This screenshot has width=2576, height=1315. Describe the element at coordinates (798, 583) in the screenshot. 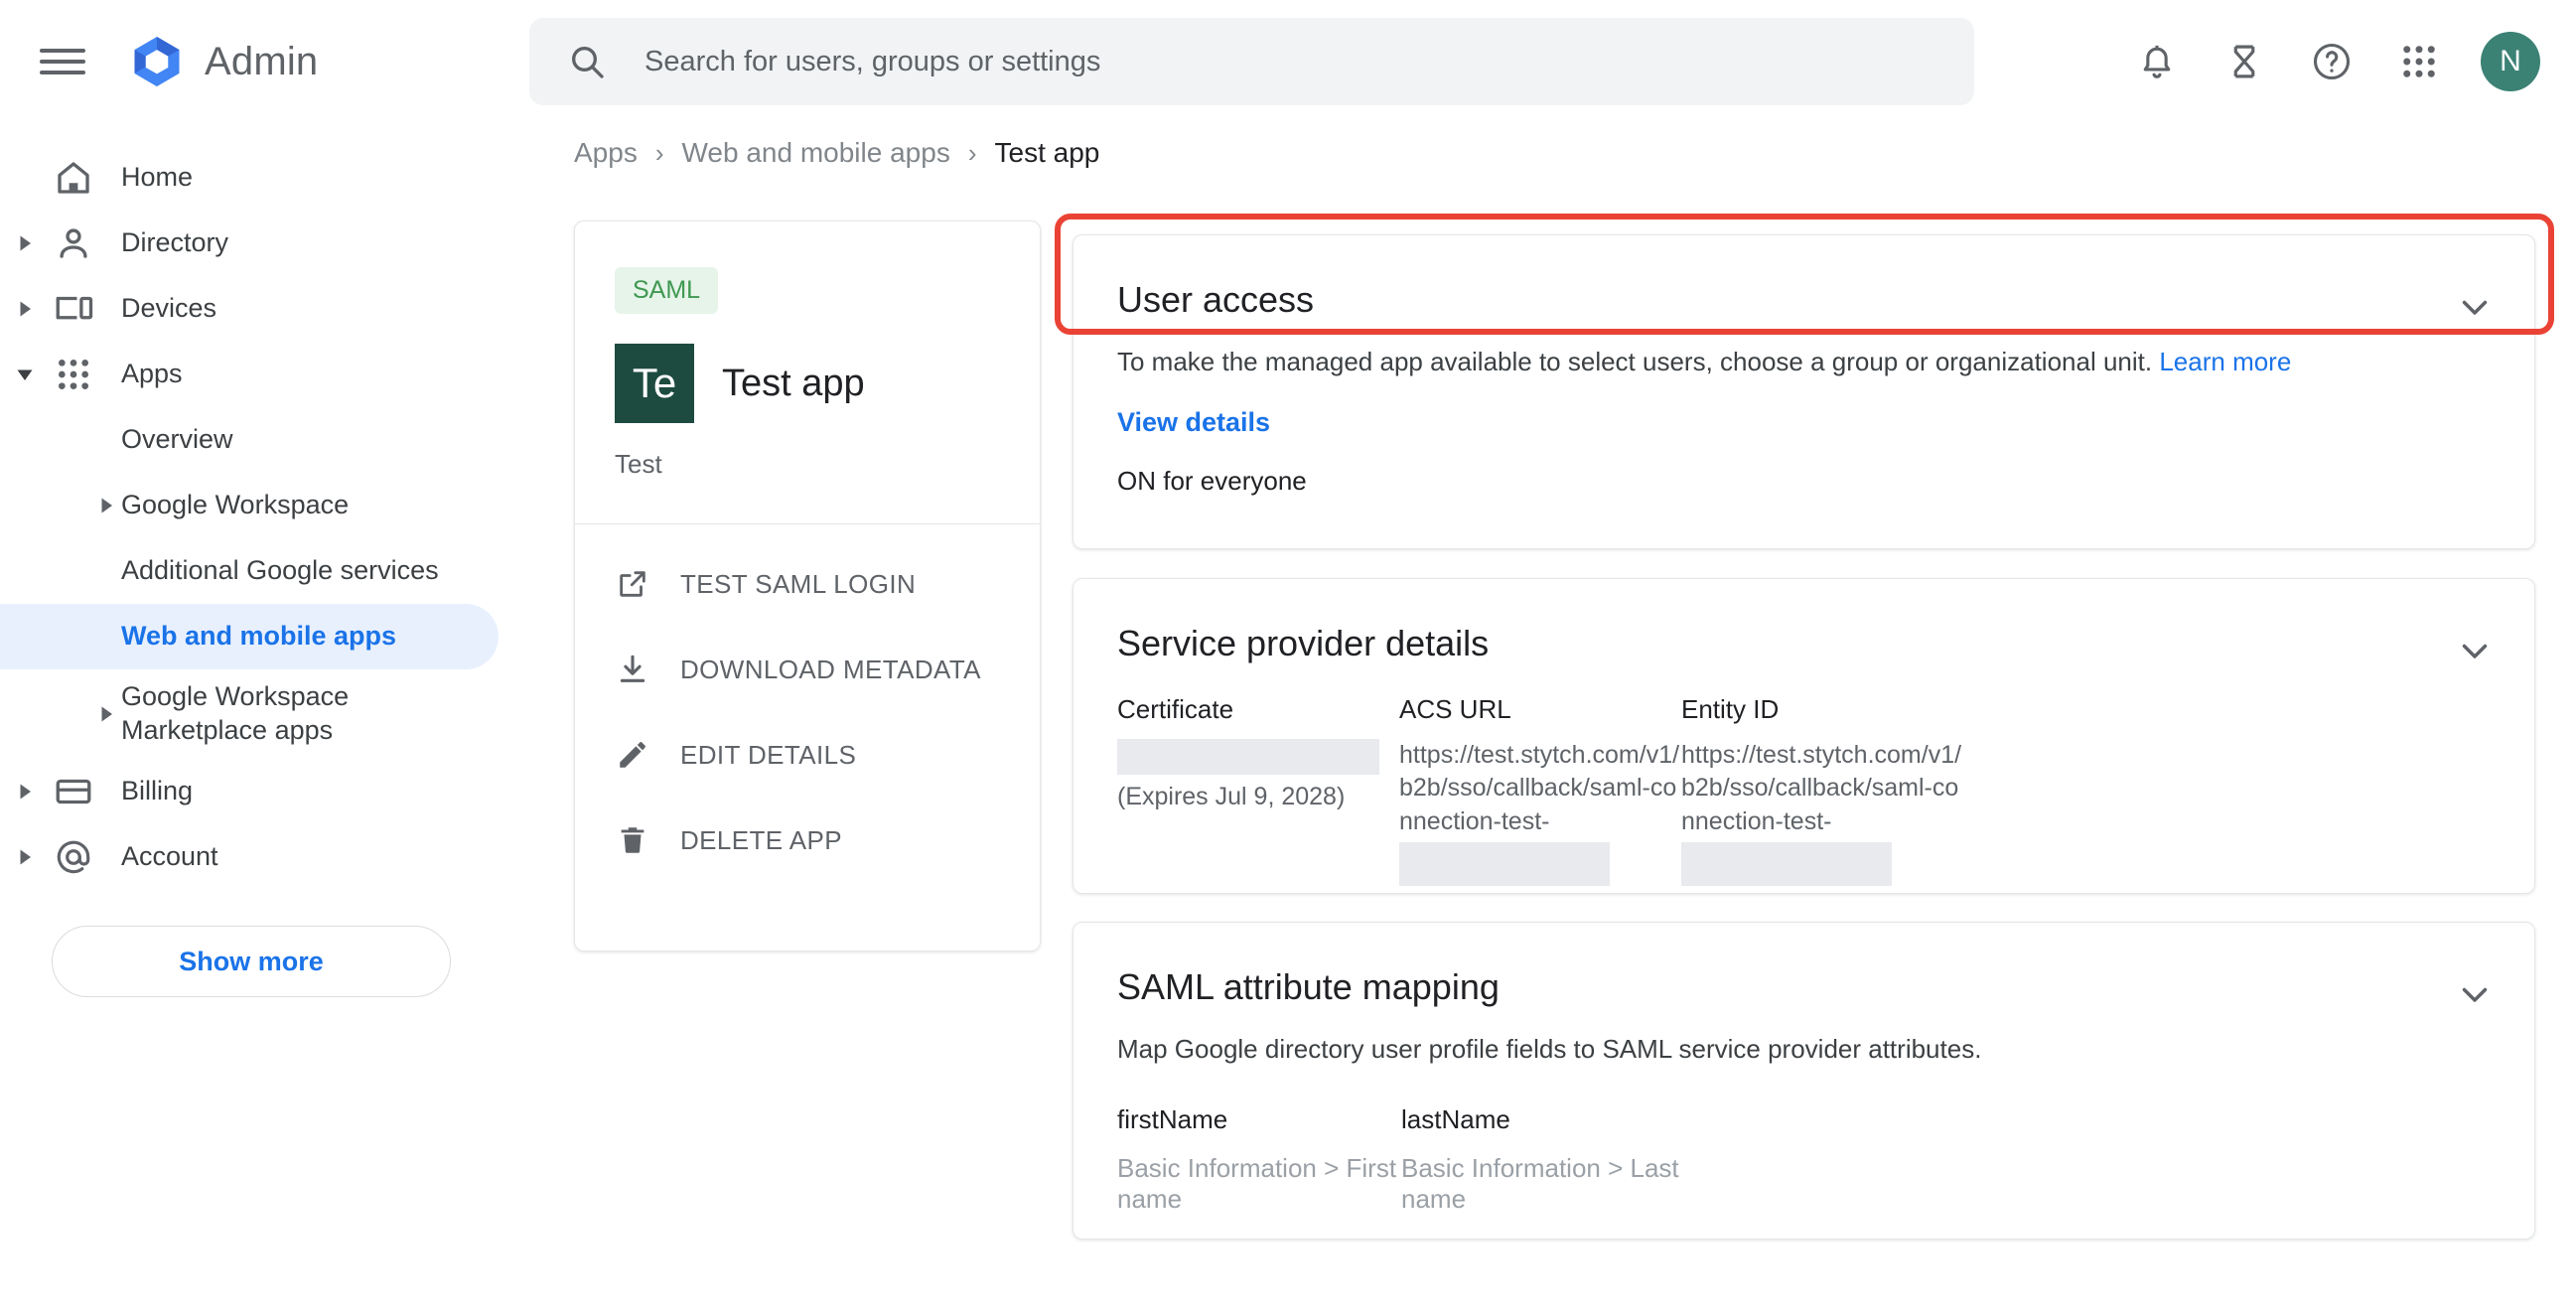

I see `action-label: TEST SAML LOGIN` at that location.